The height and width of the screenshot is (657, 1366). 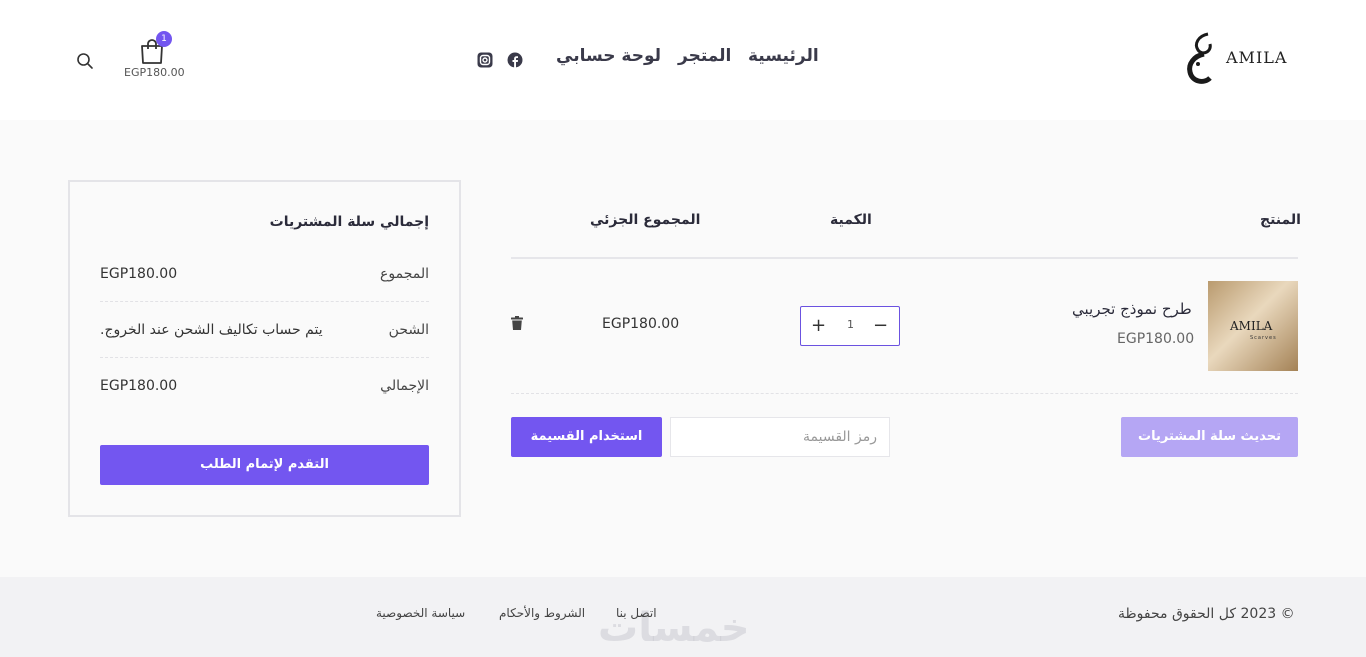 I want to click on total-value: EGP180.00, so click(x=139, y=386).